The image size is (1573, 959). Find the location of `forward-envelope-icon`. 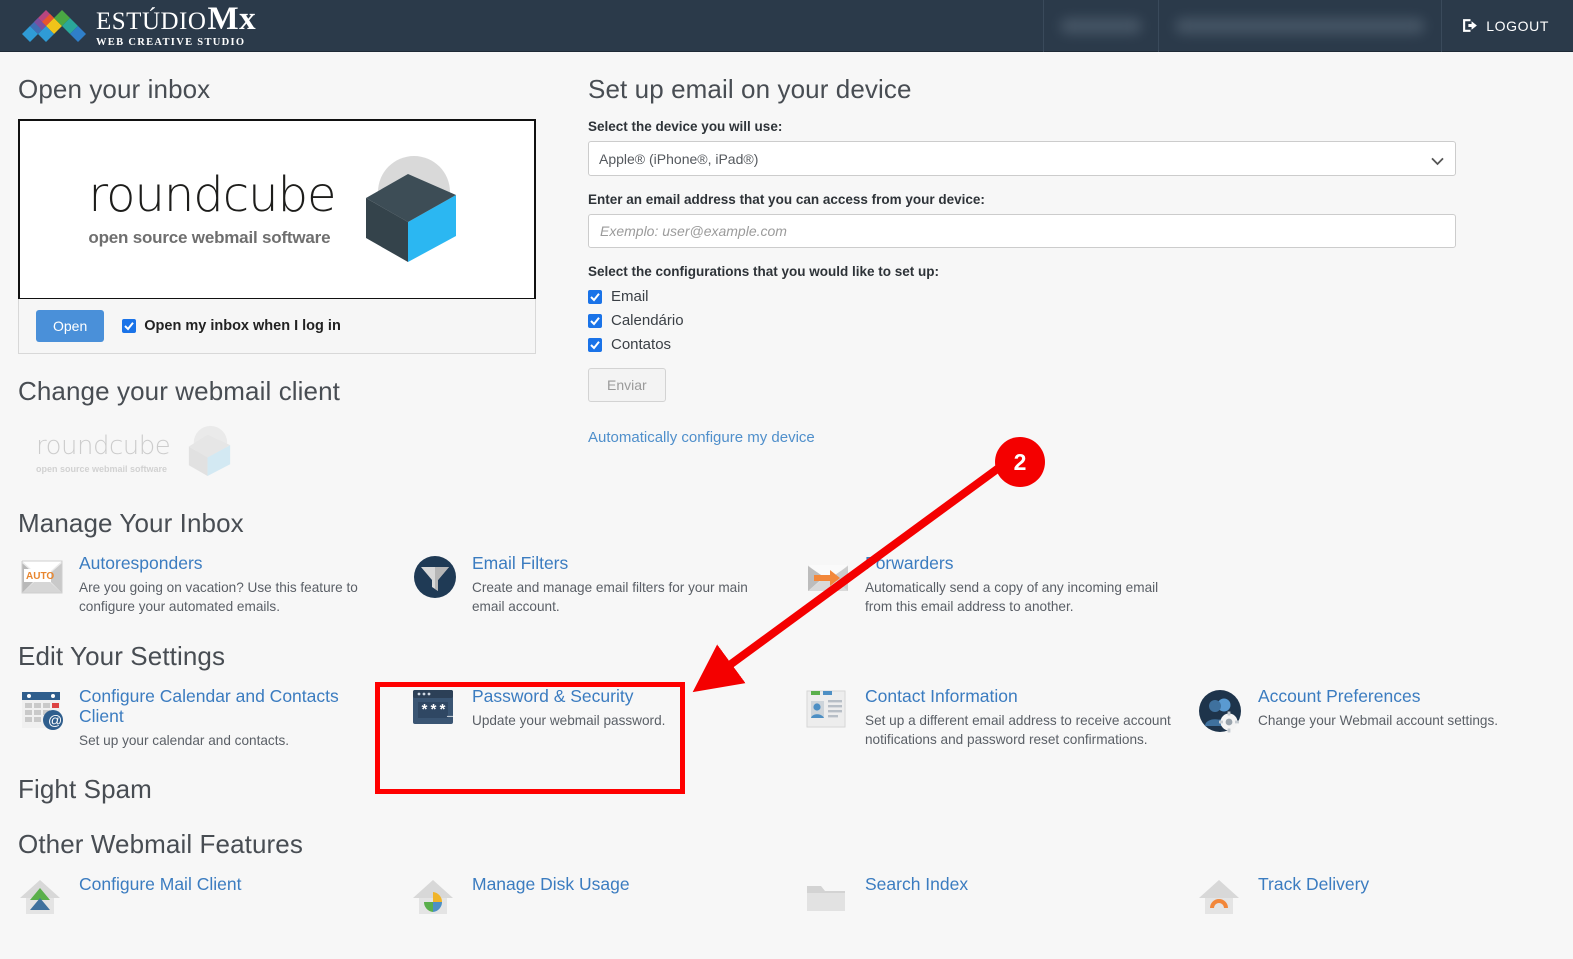

forward-envelope-icon is located at coordinates (828, 585).